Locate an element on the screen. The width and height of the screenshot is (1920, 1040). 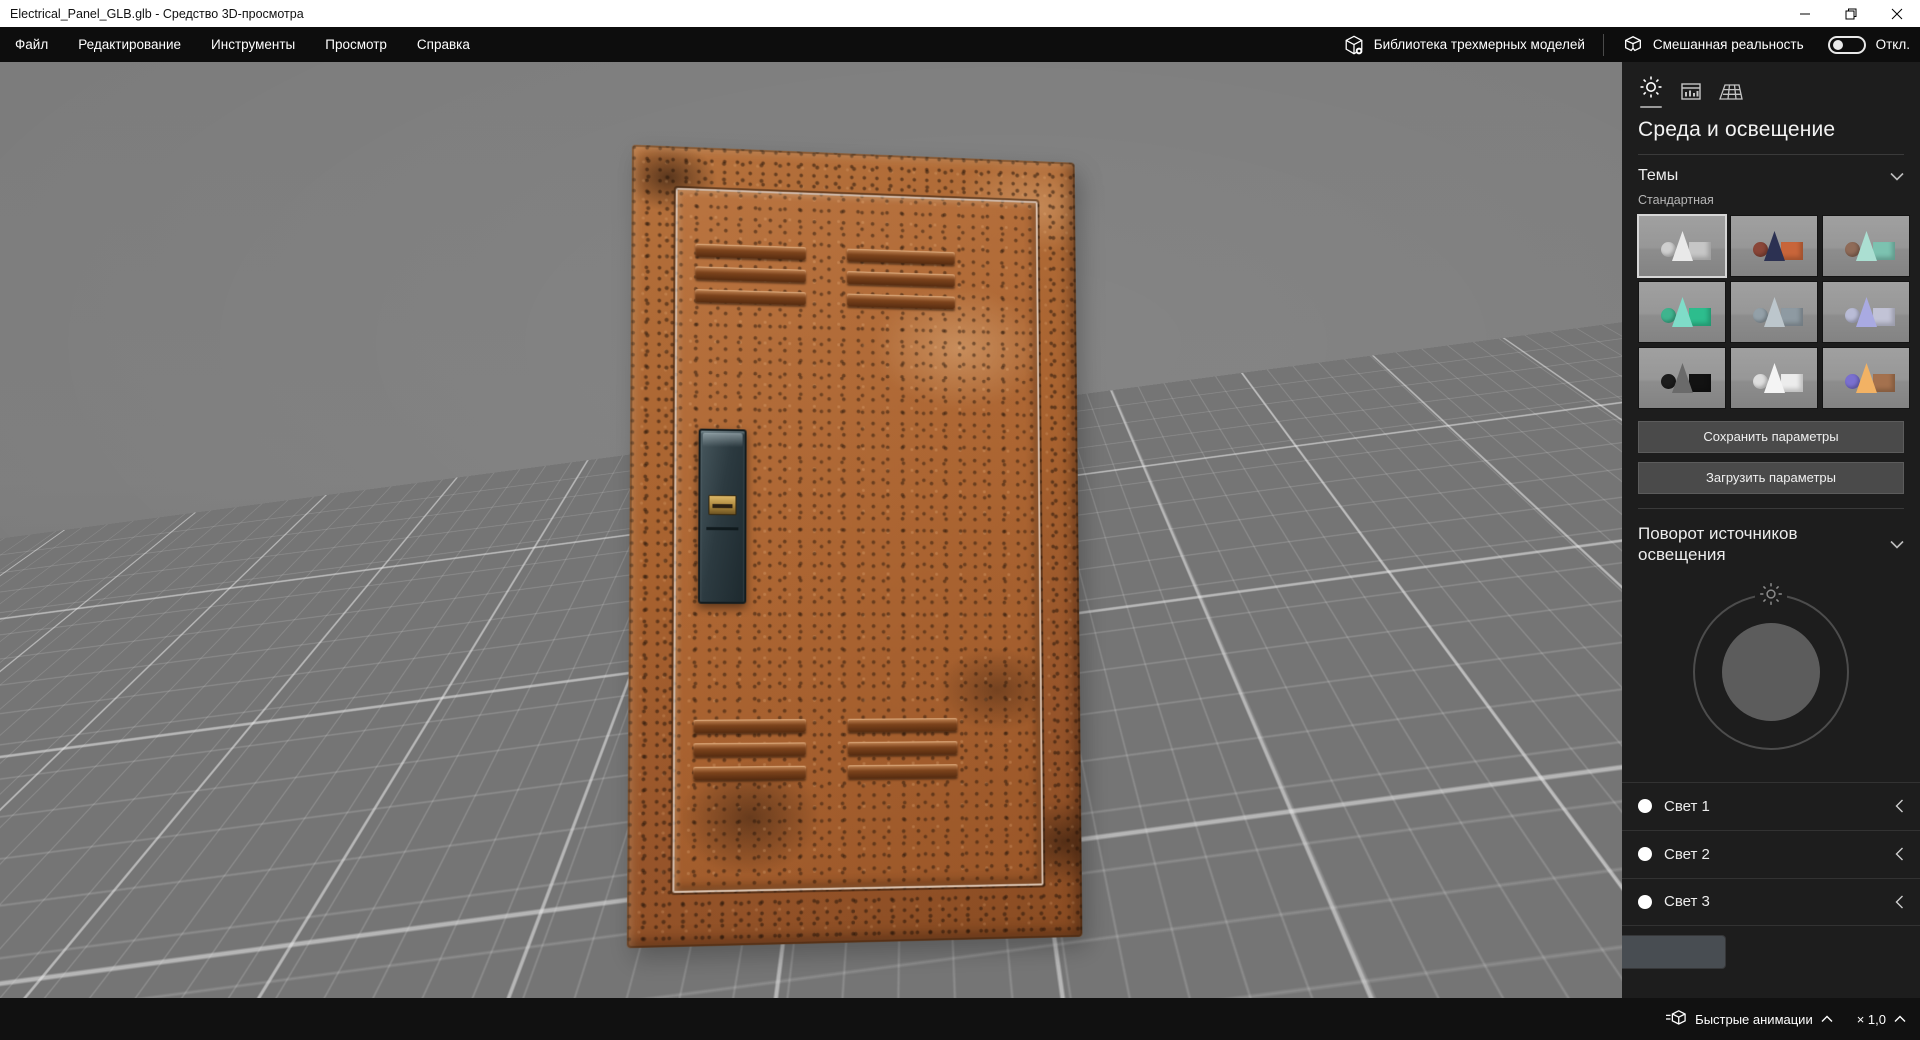
handle-brass-plate is located at coordinates (722, 505).